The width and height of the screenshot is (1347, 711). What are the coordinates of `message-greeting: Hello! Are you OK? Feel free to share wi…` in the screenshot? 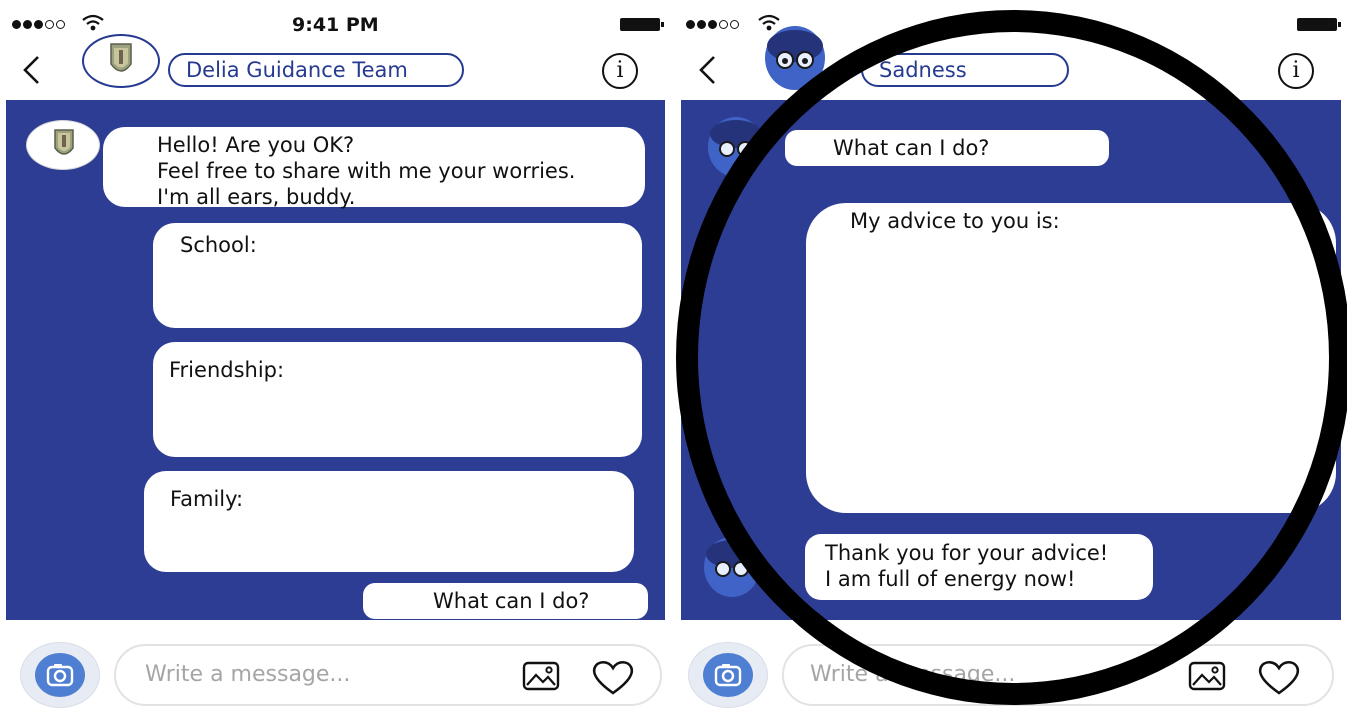 It's located at (374, 168).